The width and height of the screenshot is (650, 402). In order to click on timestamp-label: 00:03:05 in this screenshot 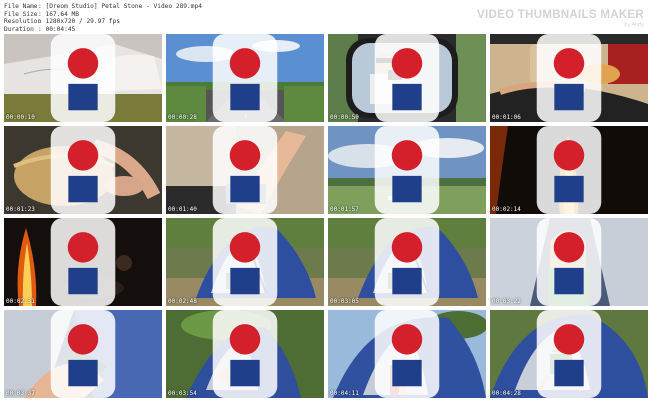, I will do `click(344, 301)`.